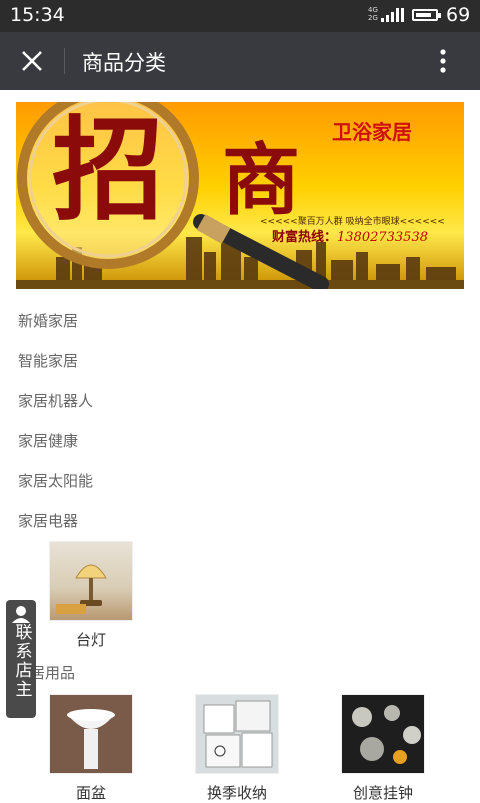 The image size is (480, 803). Describe the element at coordinates (64, 61) in the screenshot. I see `header-divider` at that location.